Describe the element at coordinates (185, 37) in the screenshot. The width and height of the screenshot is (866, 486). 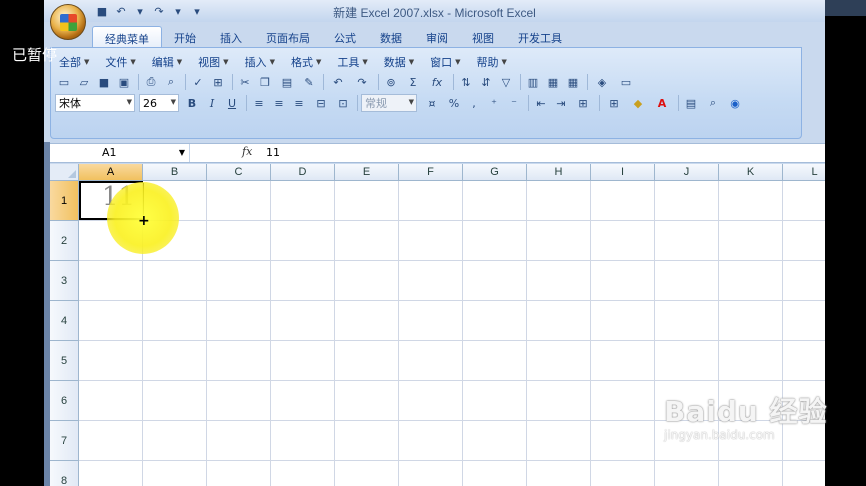
I see `tab-home: 开始` at that location.